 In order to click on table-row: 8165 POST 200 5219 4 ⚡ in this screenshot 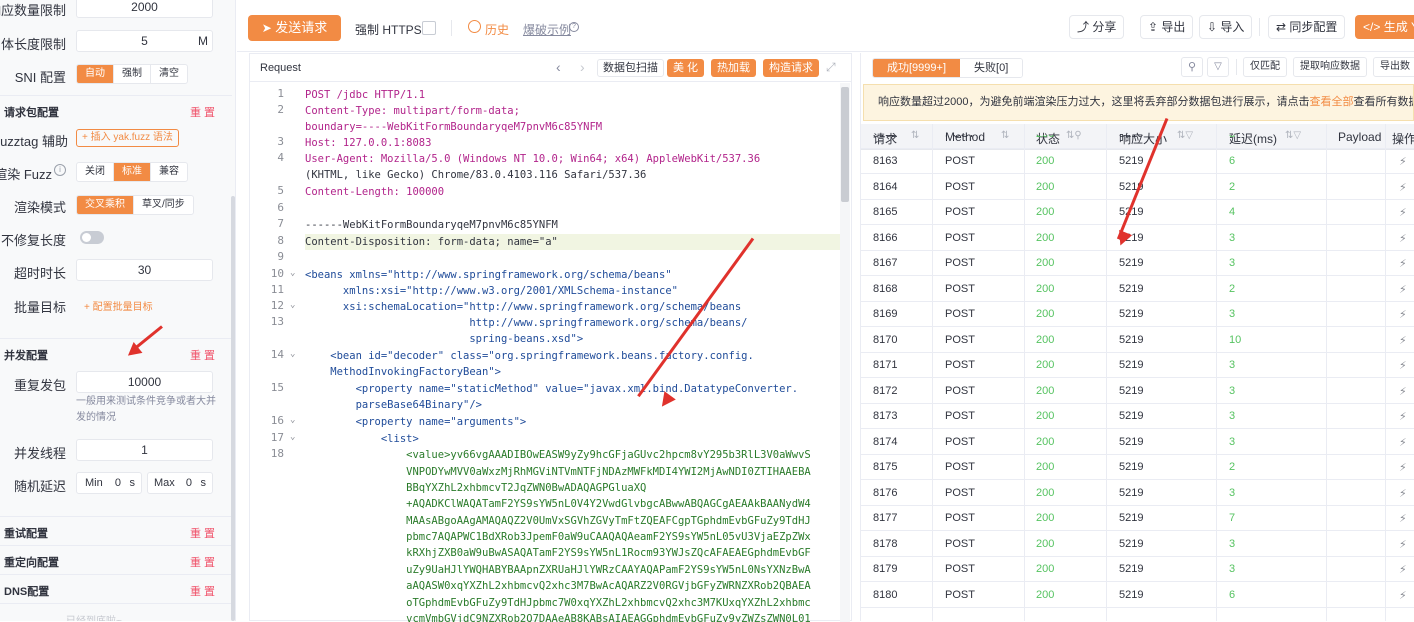, I will do `click(1137, 212)`.